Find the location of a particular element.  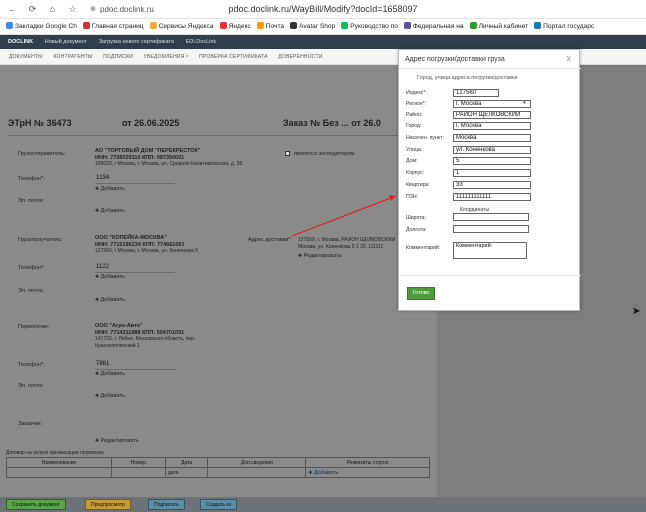

address-field-input: 1 is located at coordinates (492, 173).